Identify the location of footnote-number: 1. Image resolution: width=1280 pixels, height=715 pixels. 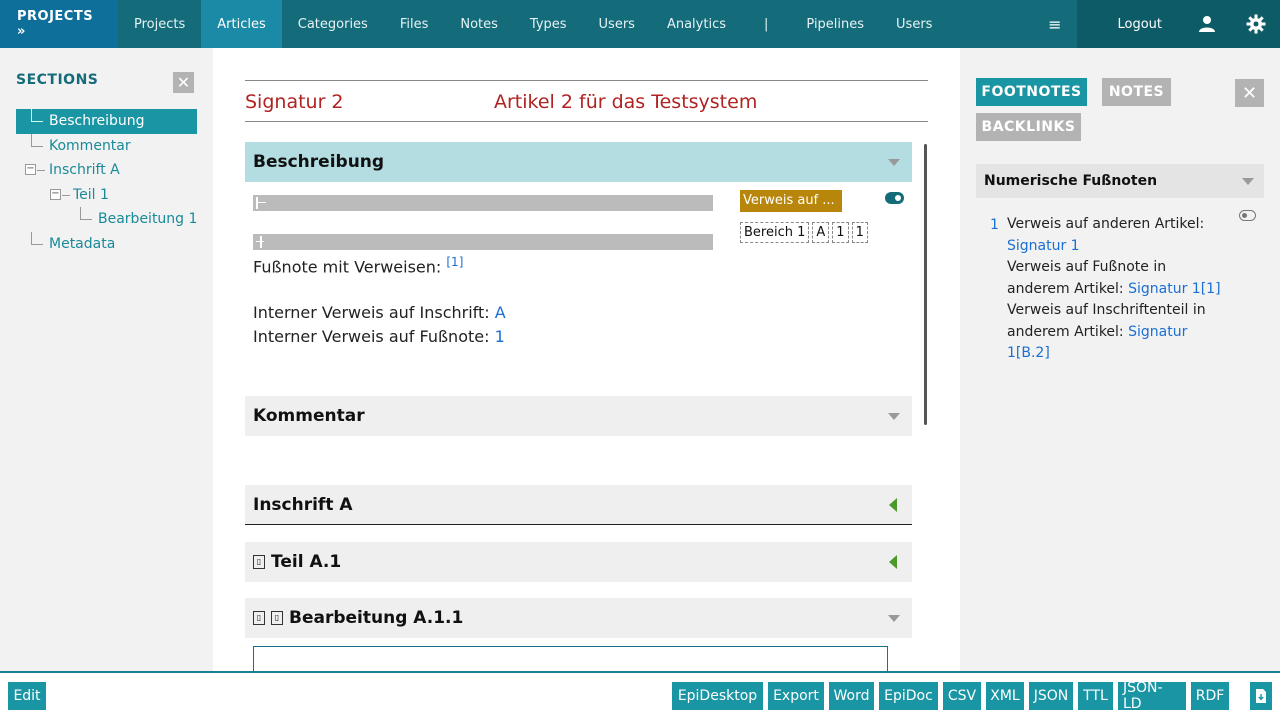
(994, 225).